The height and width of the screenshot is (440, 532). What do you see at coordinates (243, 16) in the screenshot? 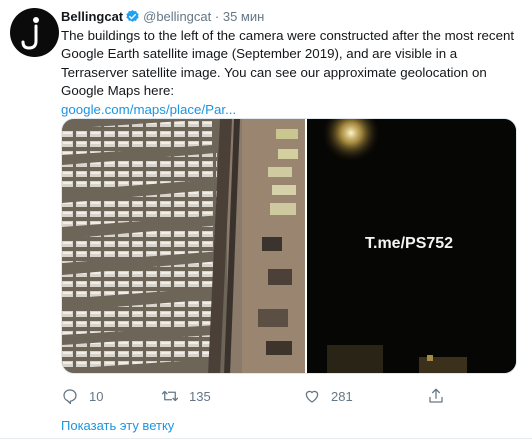
I see `tweet-timestamp: 35 мин` at bounding box center [243, 16].